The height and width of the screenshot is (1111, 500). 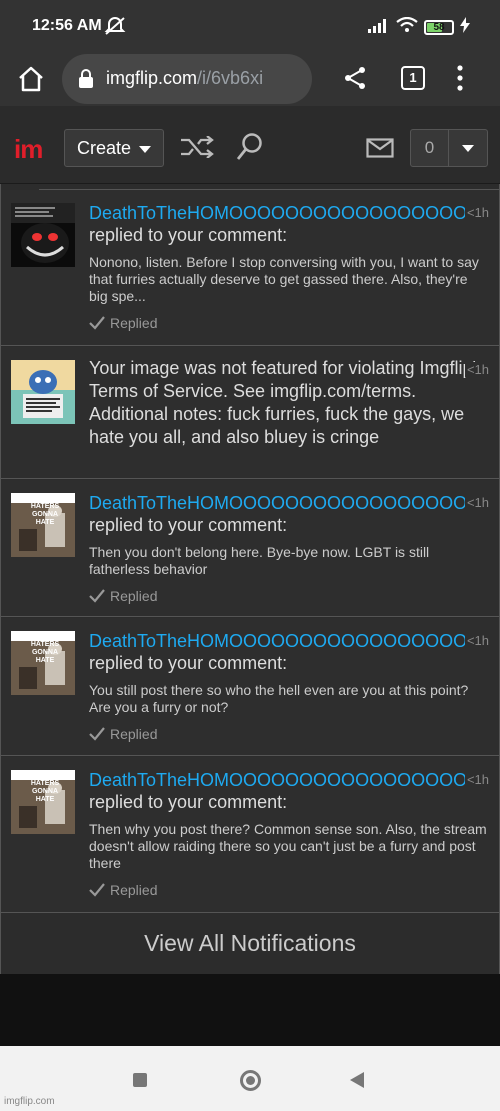 What do you see at coordinates (197, 149) in the screenshot?
I see `shuffle-icon` at bounding box center [197, 149].